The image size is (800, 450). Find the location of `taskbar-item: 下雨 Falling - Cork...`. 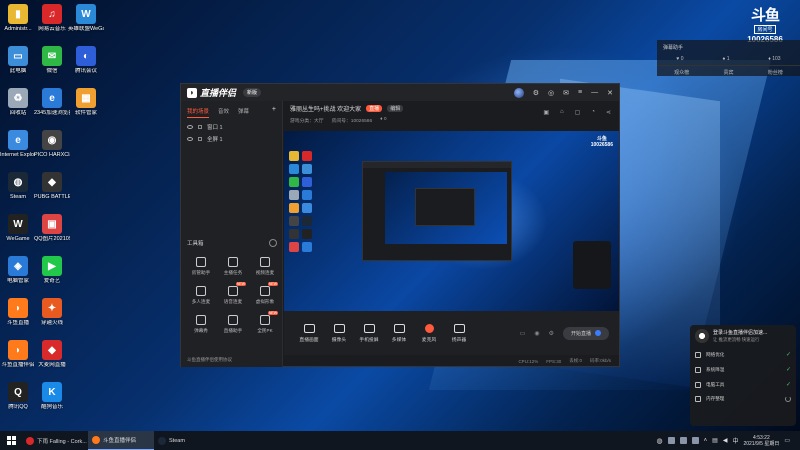

taskbar-item: 下雨 Falling - Cork... is located at coordinates (55, 440).